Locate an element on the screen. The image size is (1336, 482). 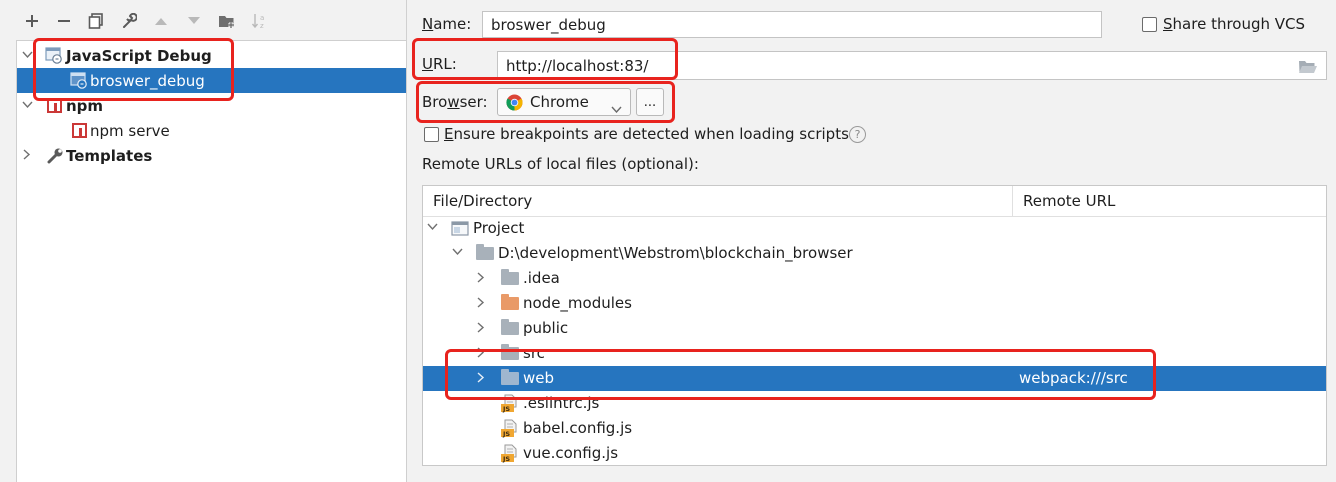
tree-item-label: broswer_debug is located at coordinates (147, 80).